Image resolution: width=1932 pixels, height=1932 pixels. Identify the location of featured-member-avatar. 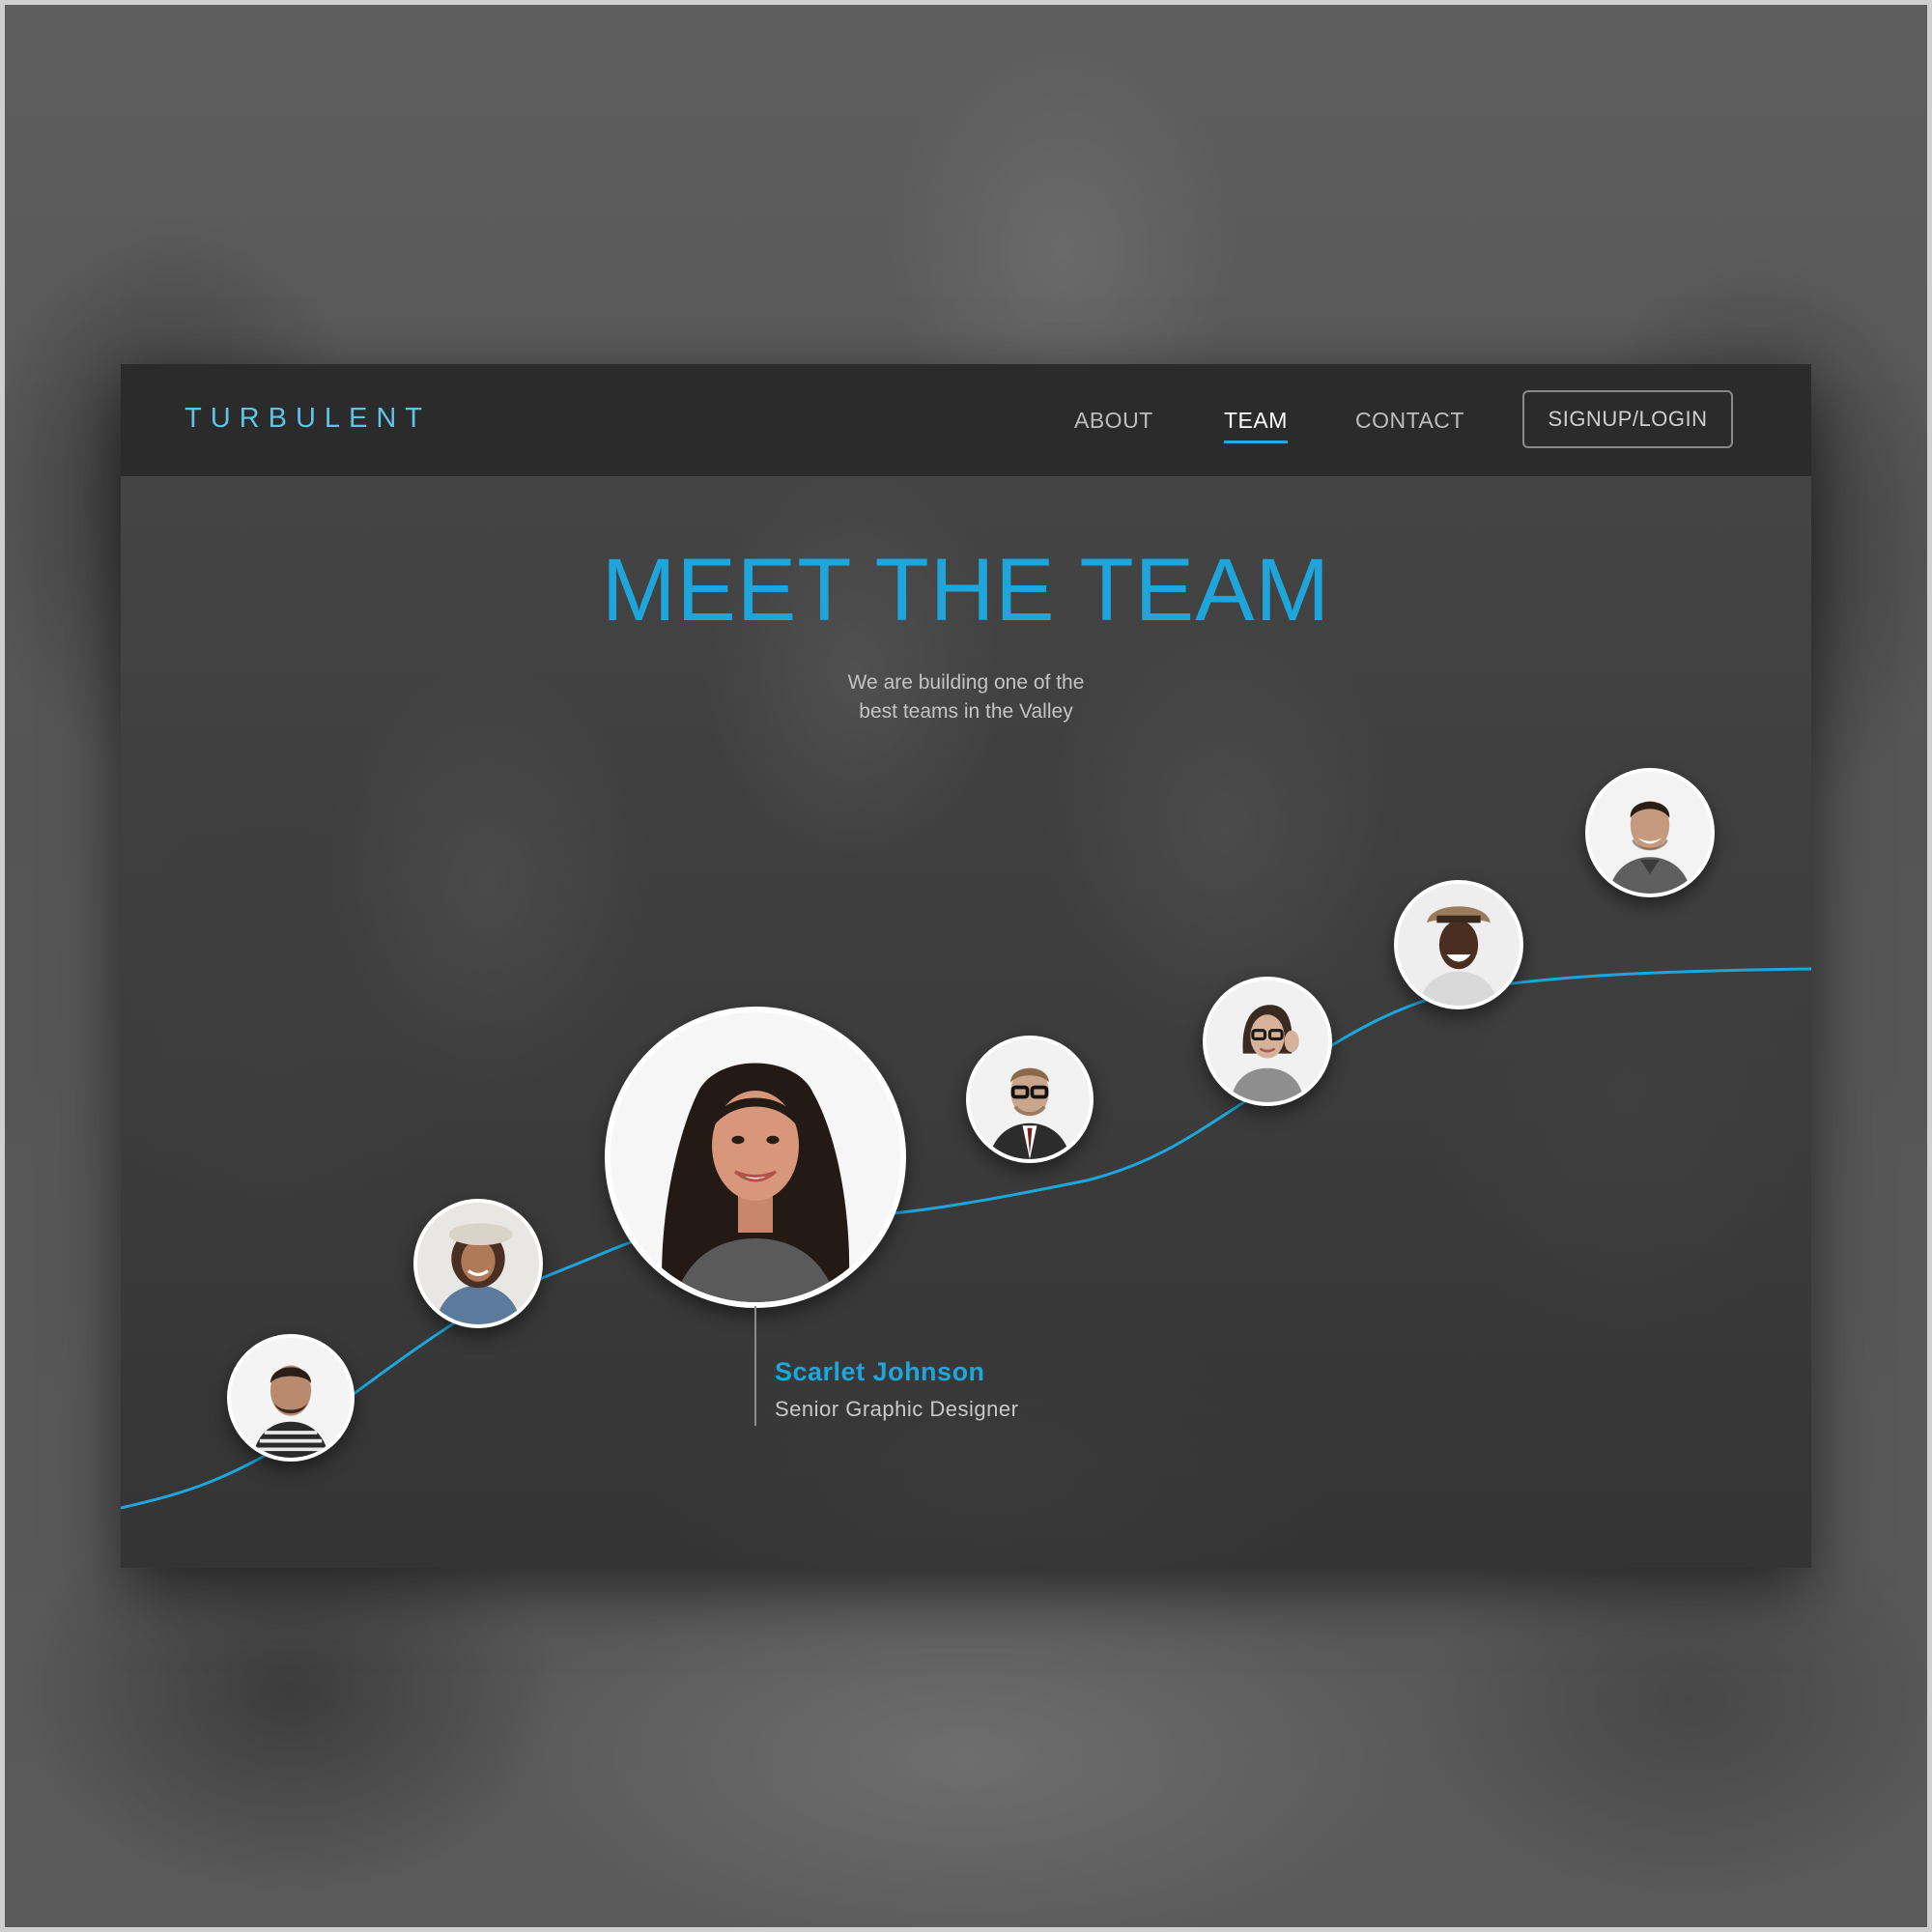
(755, 1157).